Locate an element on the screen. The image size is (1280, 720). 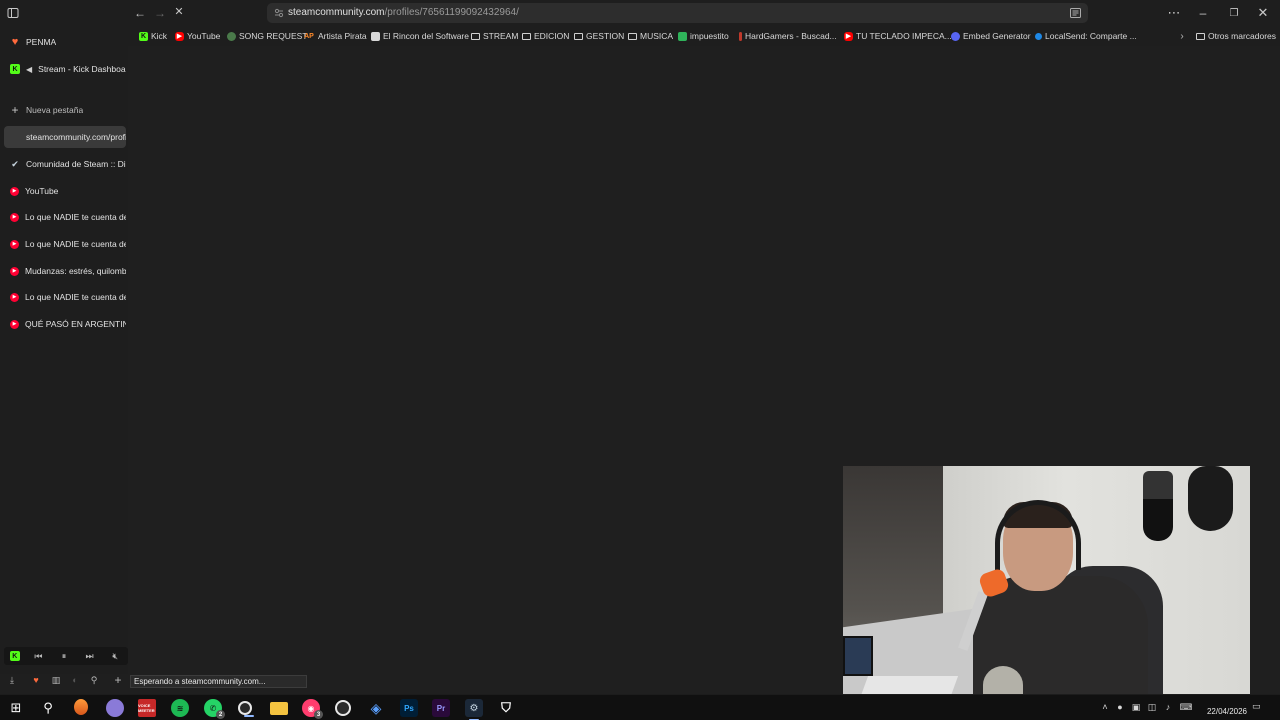
more-options-icon: ⋯ is located at coordinates (1174, 13).